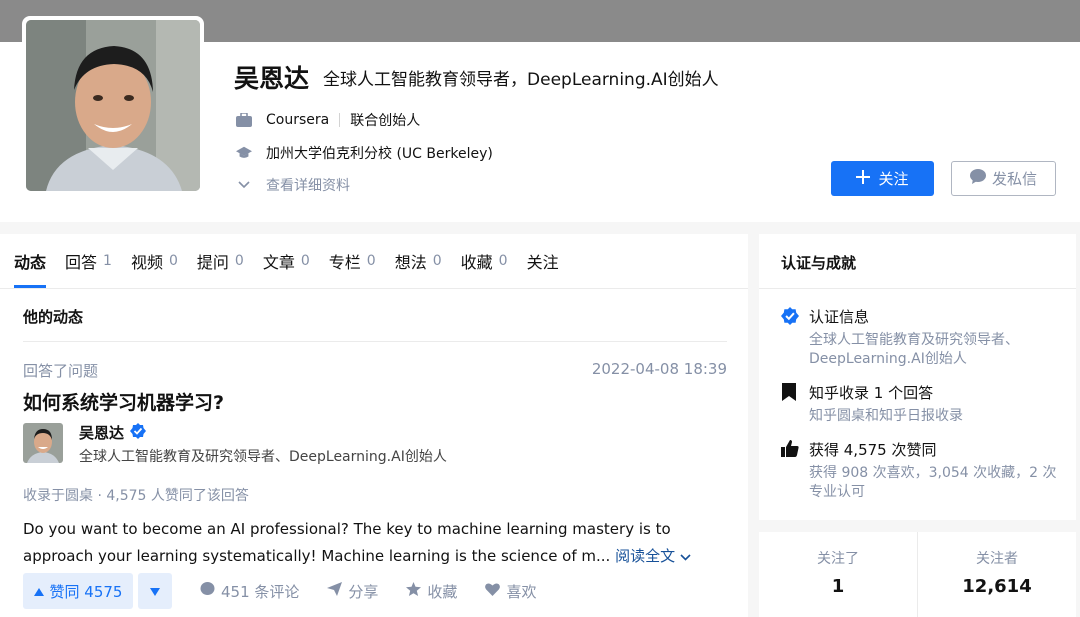  I want to click on tab-label: 文章, so click(278, 262).